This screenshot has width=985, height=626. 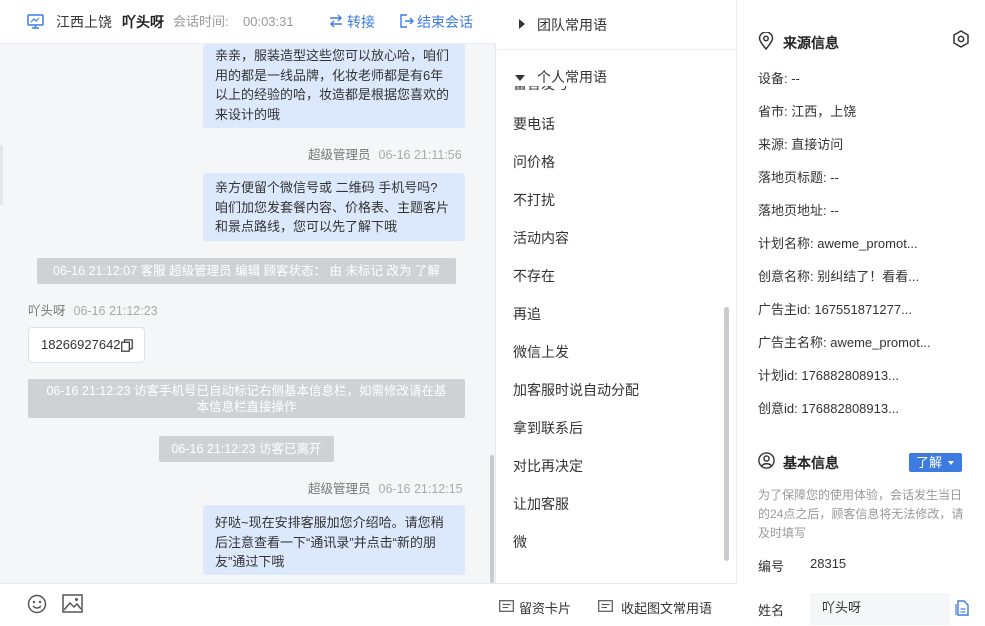 What do you see at coordinates (35, 21) in the screenshot?
I see `monitor-icon` at bounding box center [35, 21].